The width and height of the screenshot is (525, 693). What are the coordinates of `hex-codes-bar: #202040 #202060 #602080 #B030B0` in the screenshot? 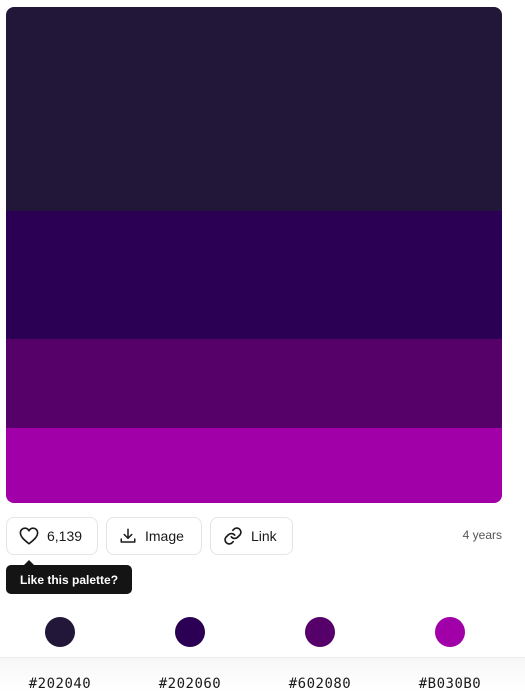 It's located at (262, 675).